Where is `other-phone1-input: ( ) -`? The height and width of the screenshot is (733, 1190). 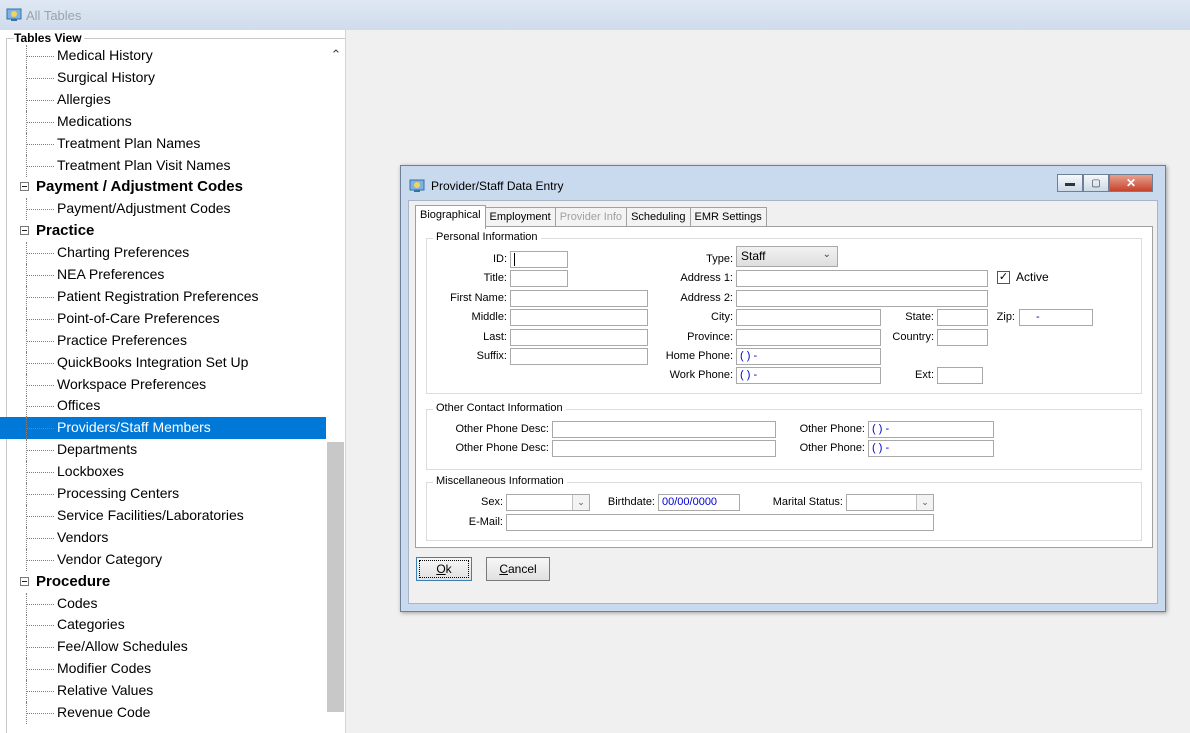 other-phone1-input: ( ) - is located at coordinates (931, 429).